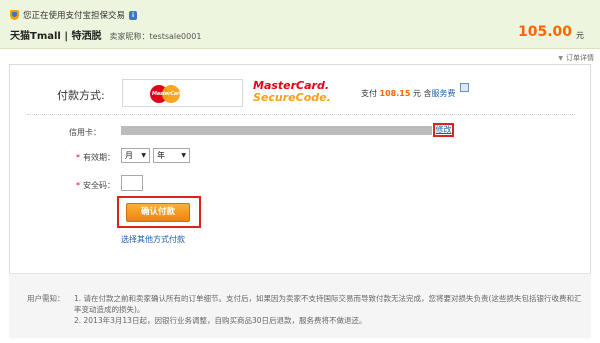  I want to click on triangle-down-icon: ▼, so click(560, 58).